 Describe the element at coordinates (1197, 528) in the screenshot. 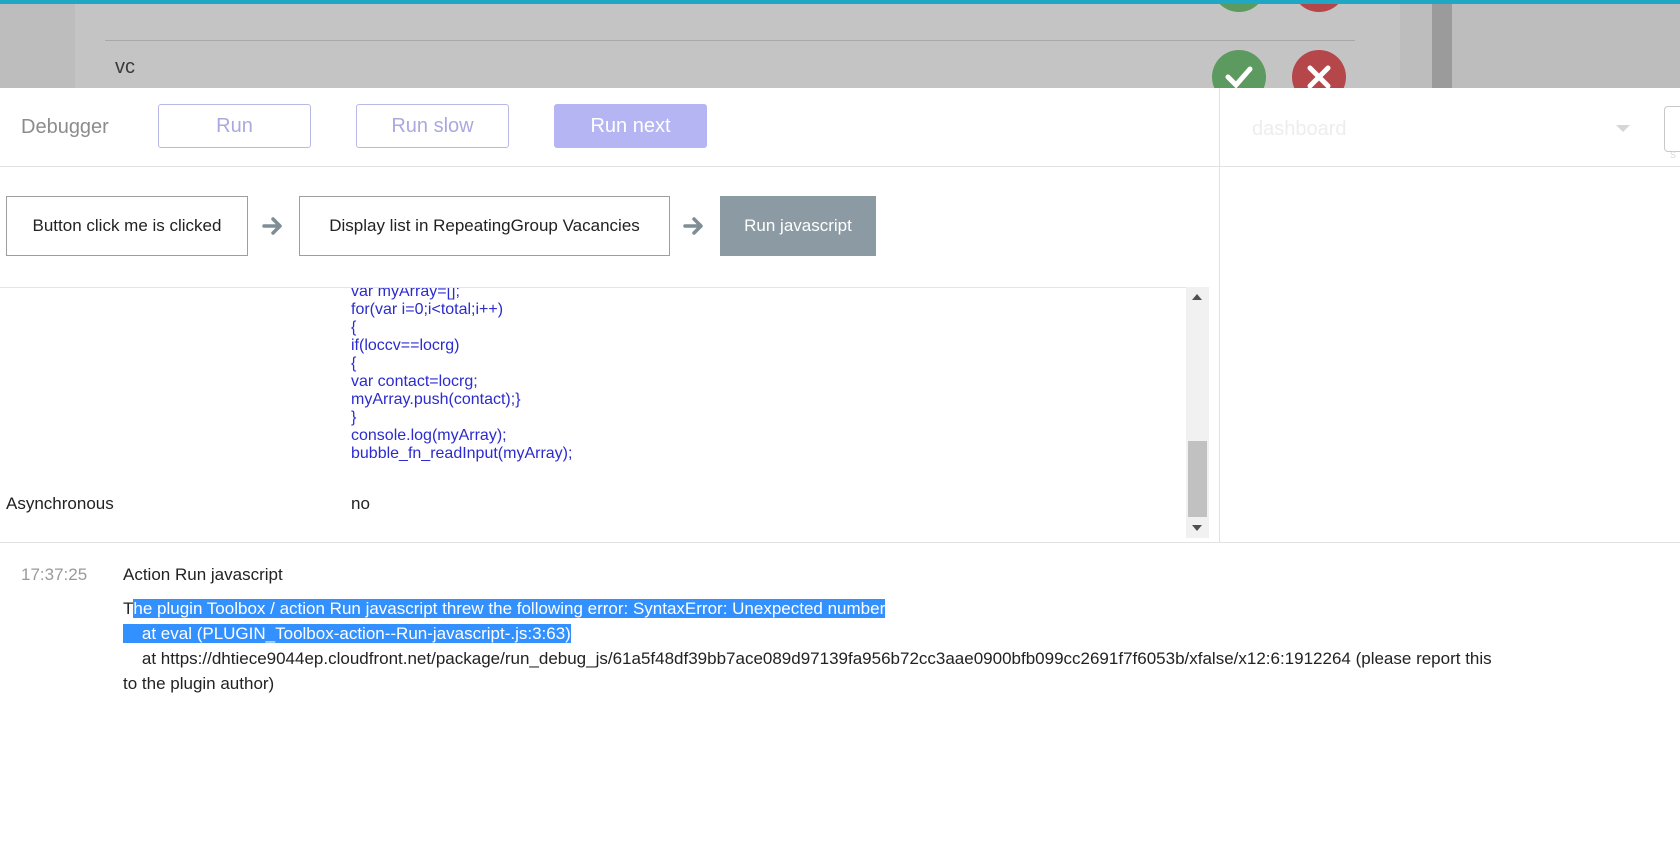

I see `scroll-down-icon` at that location.